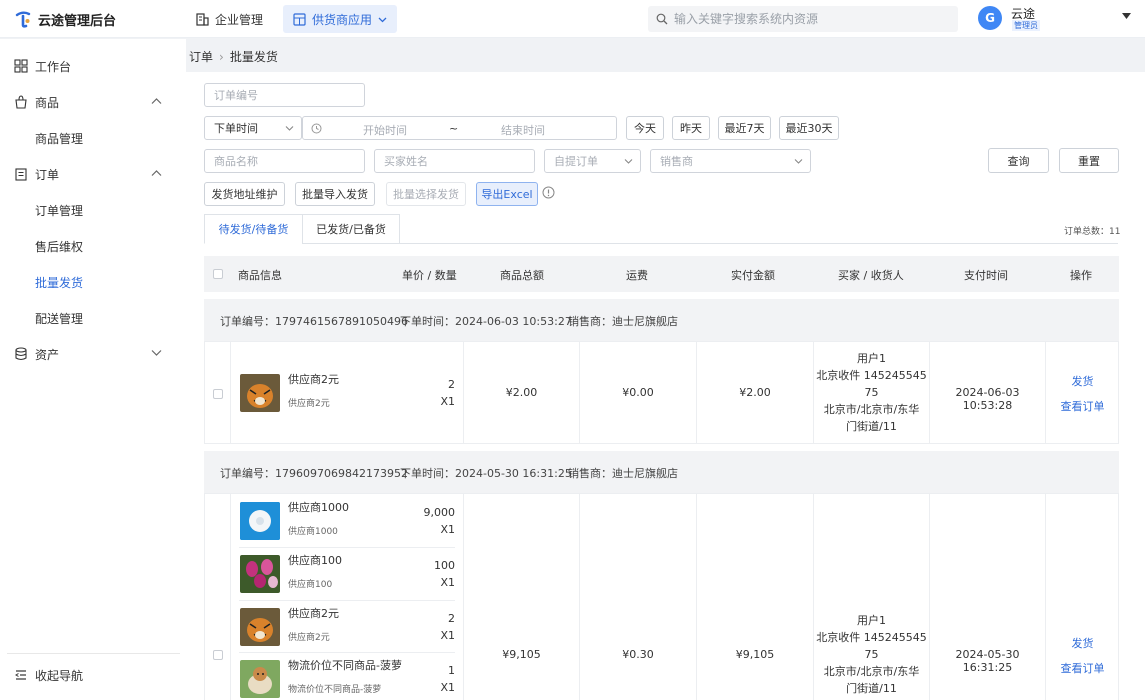 Image resolution: width=1145 pixels, height=700 pixels. I want to click on pickup-order-select: 自提订单, so click(592, 161).